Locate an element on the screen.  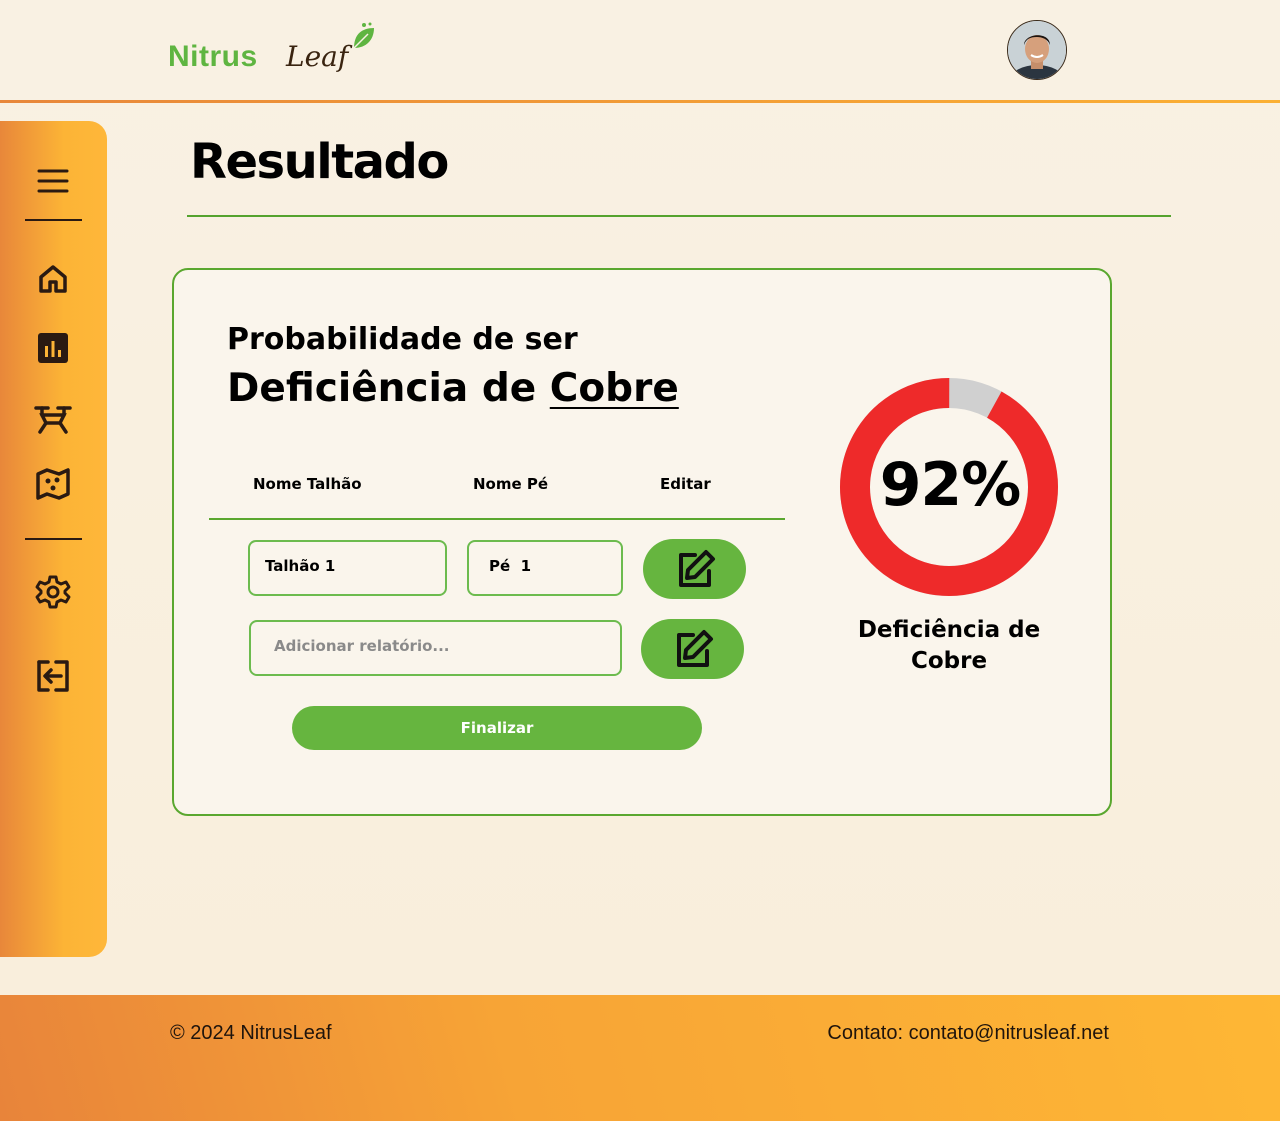
logout-icon is located at coordinates (53, 676).